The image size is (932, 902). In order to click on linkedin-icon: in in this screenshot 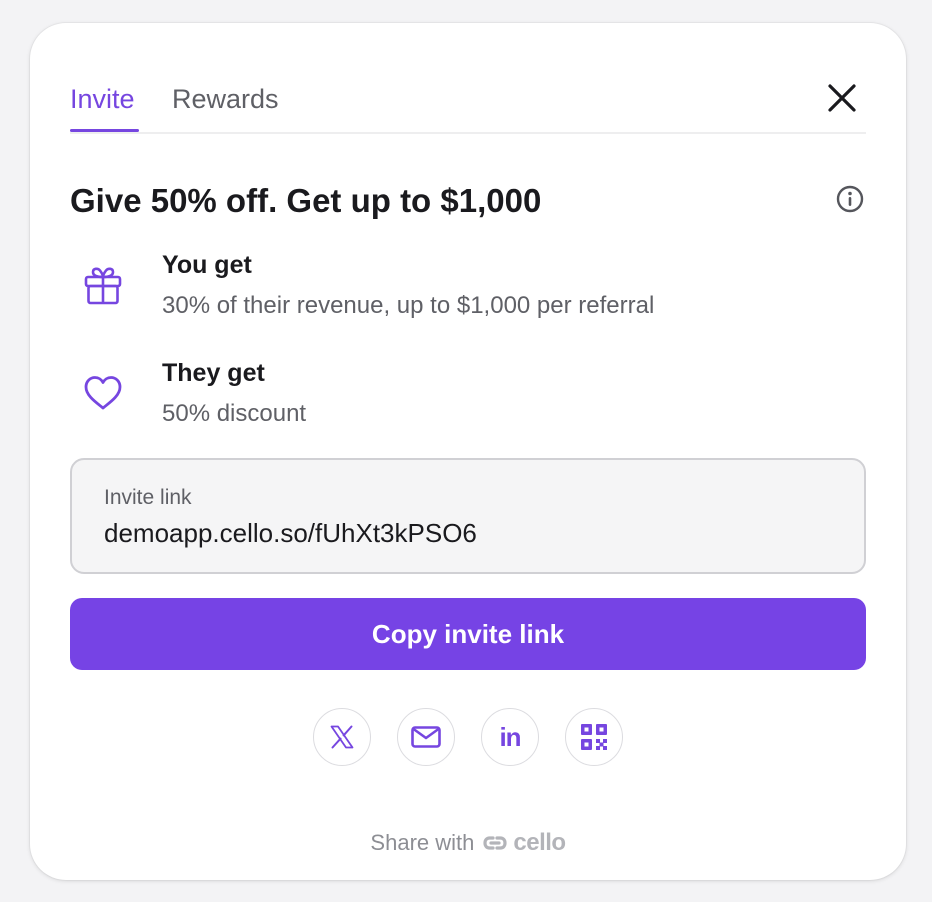, I will do `click(510, 737)`.